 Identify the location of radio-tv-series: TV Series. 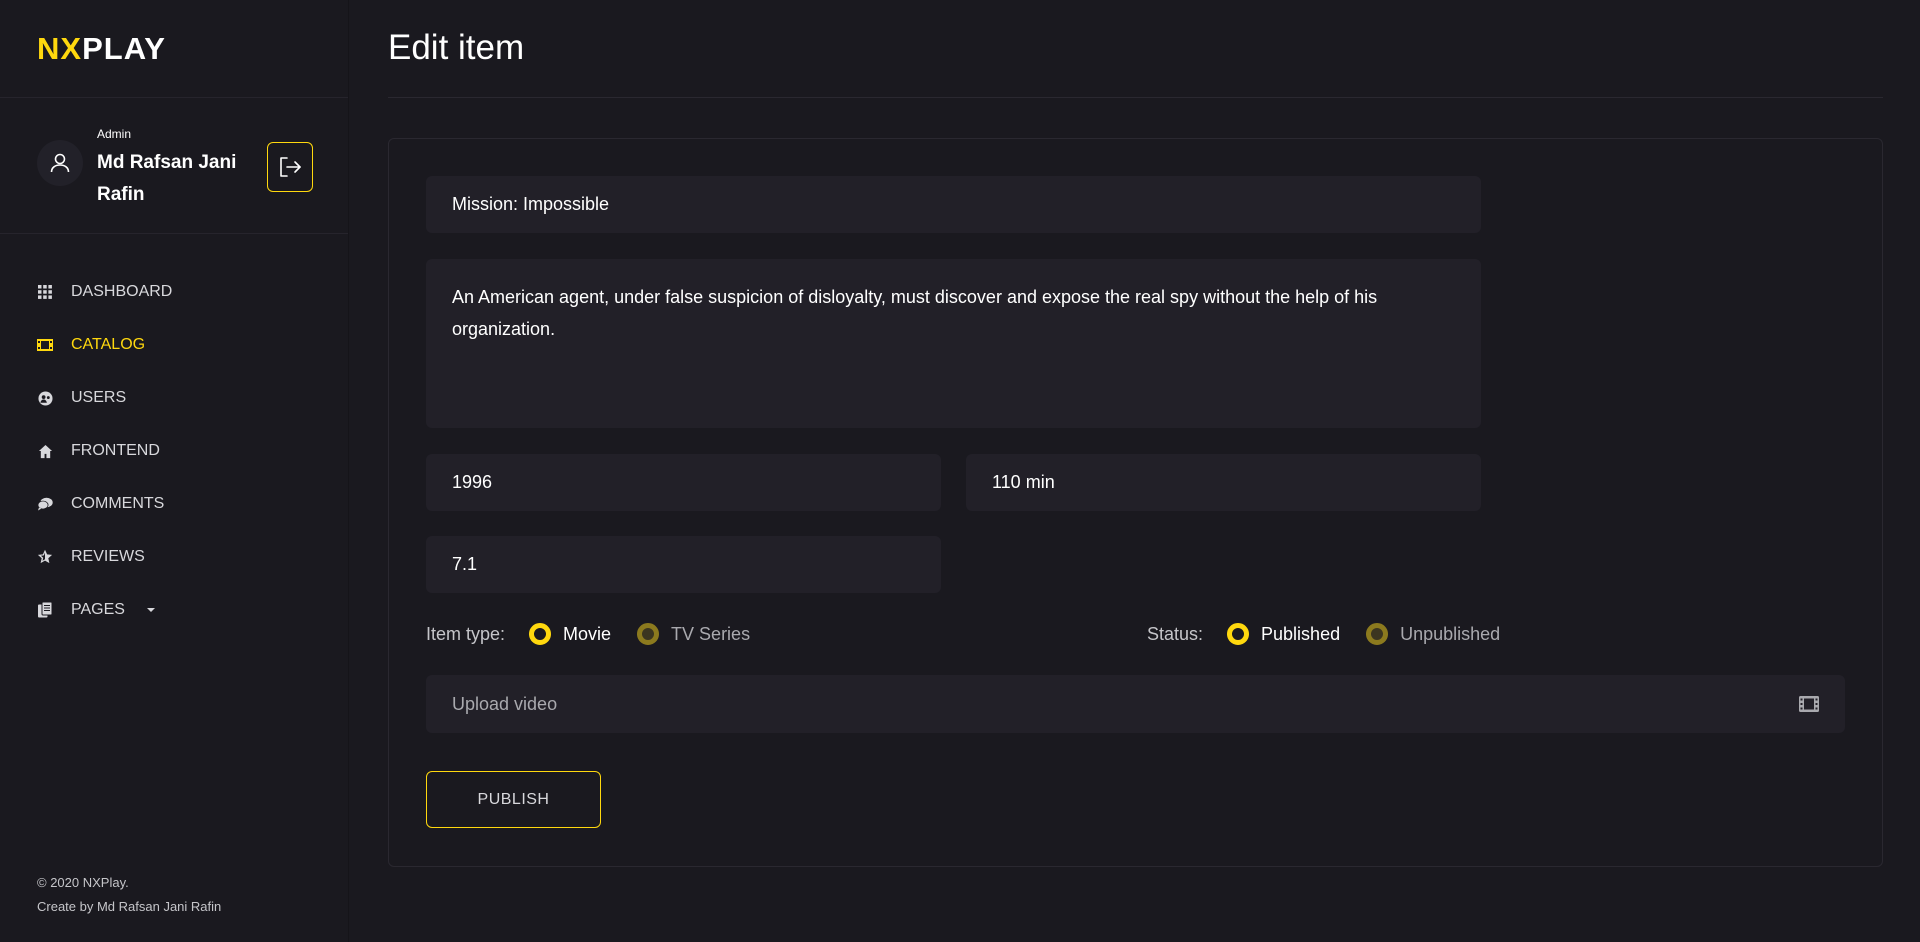
(693, 634).